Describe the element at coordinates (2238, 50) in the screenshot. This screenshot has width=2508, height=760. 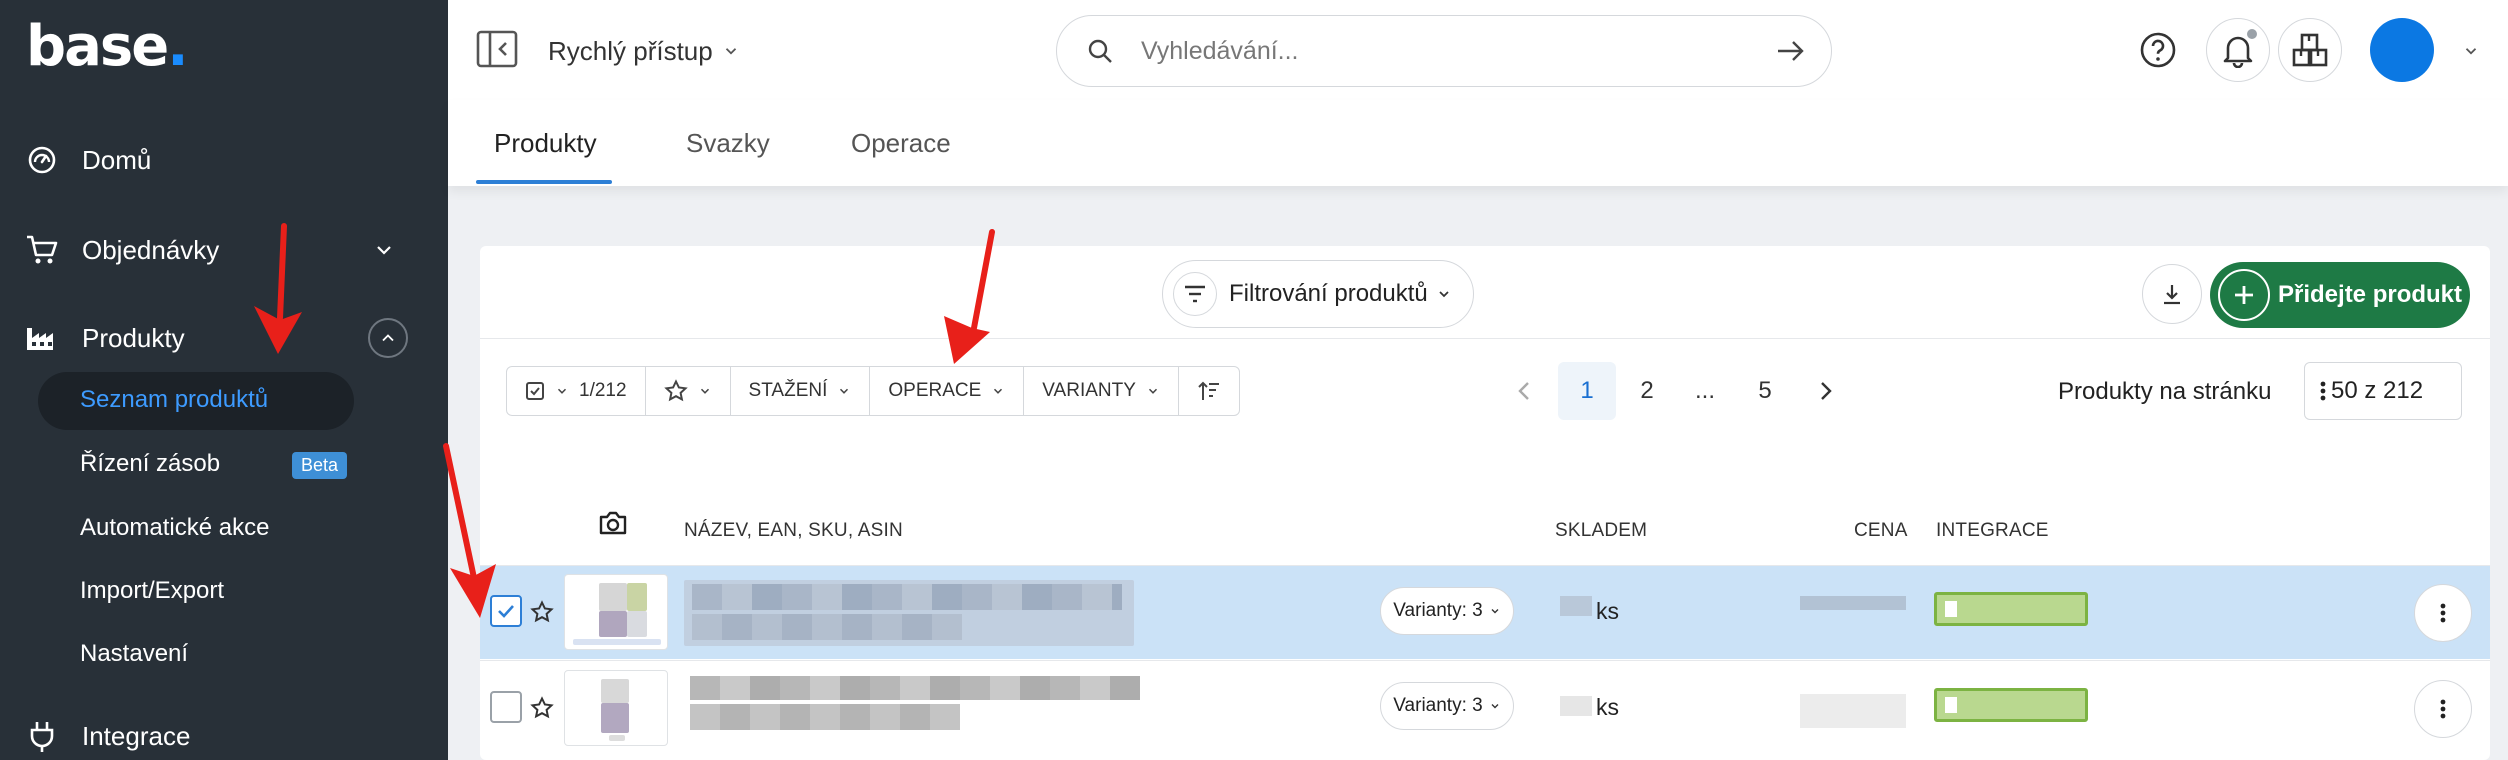
I see `notifications-button` at that location.